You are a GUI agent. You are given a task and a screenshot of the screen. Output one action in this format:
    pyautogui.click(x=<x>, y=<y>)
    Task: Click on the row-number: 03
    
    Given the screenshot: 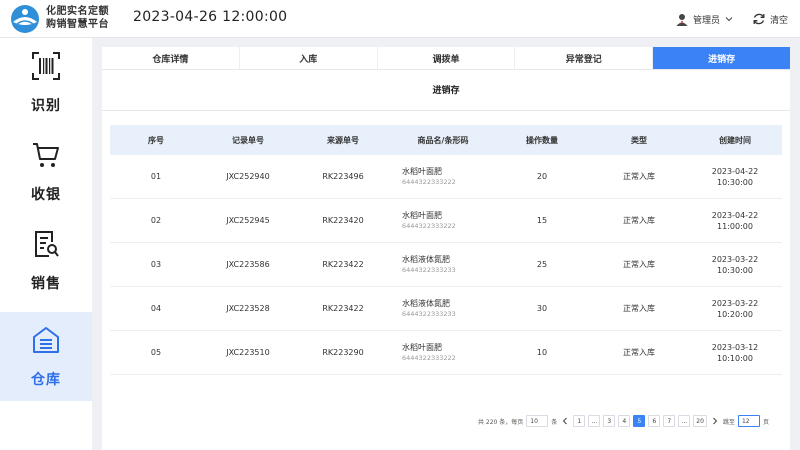 What is the action you would take?
    pyautogui.click(x=156, y=264)
    